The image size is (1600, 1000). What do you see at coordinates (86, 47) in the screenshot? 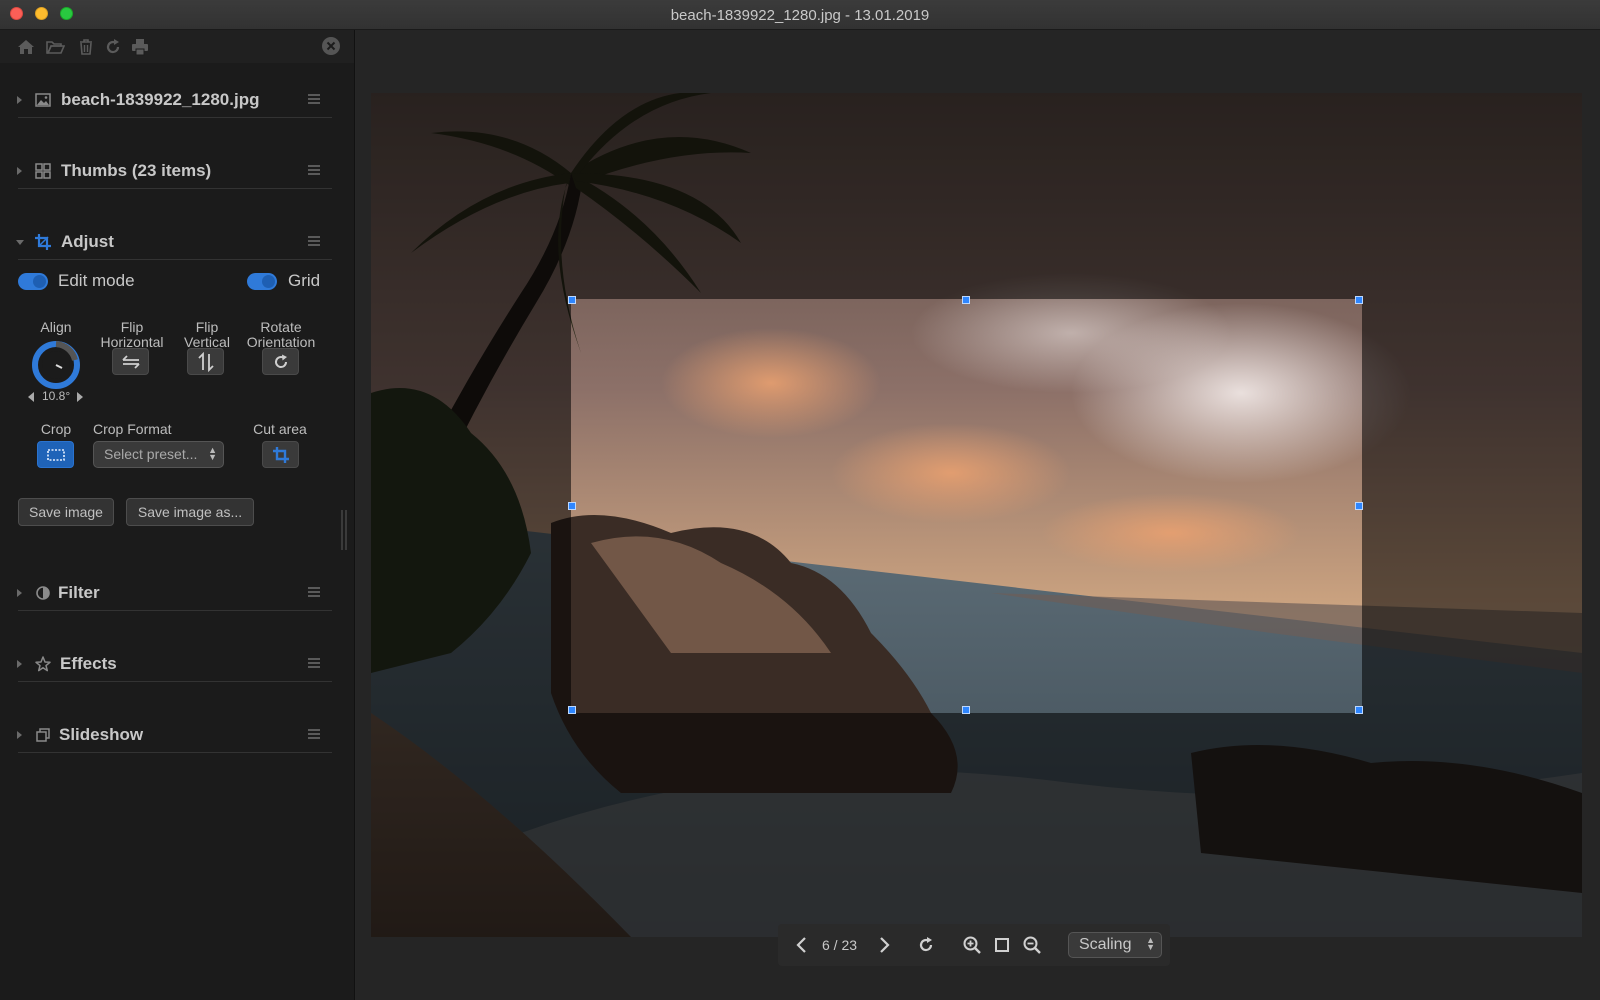
I see `trash-icon` at bounding box center [86, 47].